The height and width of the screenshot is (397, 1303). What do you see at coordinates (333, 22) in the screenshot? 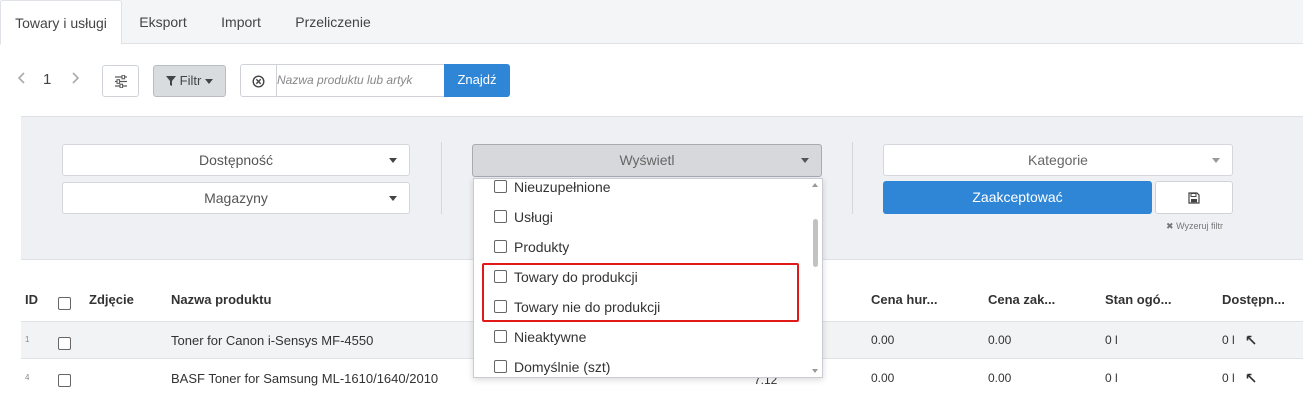
I see `tab-recalculation: Przeliczenie` at bounding box center [333, 22].